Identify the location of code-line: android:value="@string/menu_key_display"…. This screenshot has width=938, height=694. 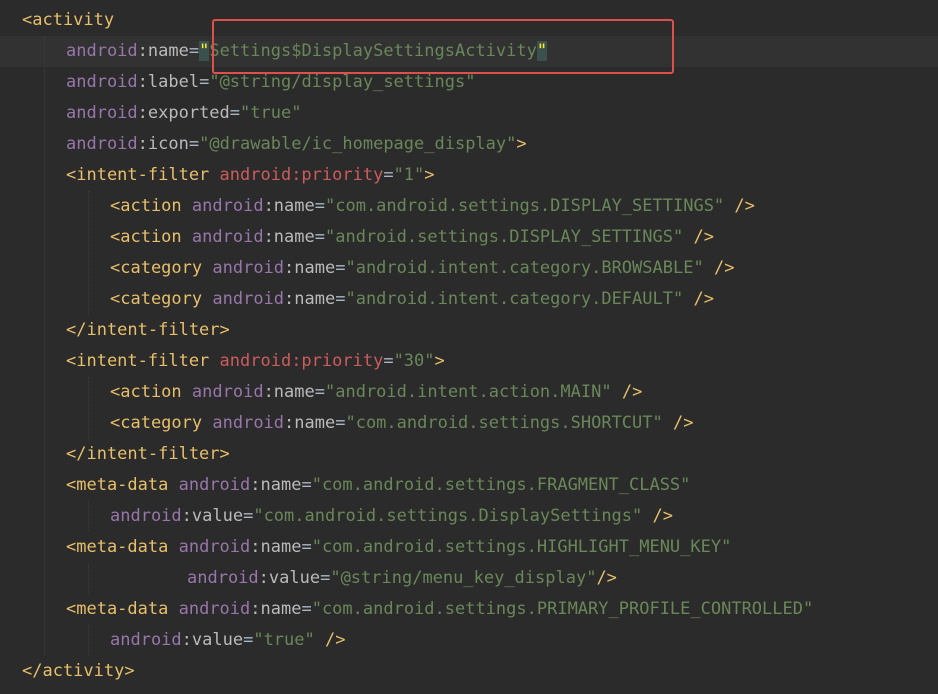
(469, 578).